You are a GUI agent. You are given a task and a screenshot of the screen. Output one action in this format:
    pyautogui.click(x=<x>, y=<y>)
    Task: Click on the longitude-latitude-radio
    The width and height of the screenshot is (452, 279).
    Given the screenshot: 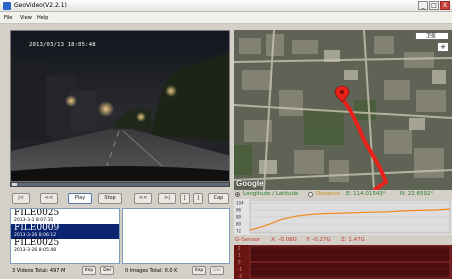 What is the action you would take?
    pyautogui.click(x=237, y=194)
    